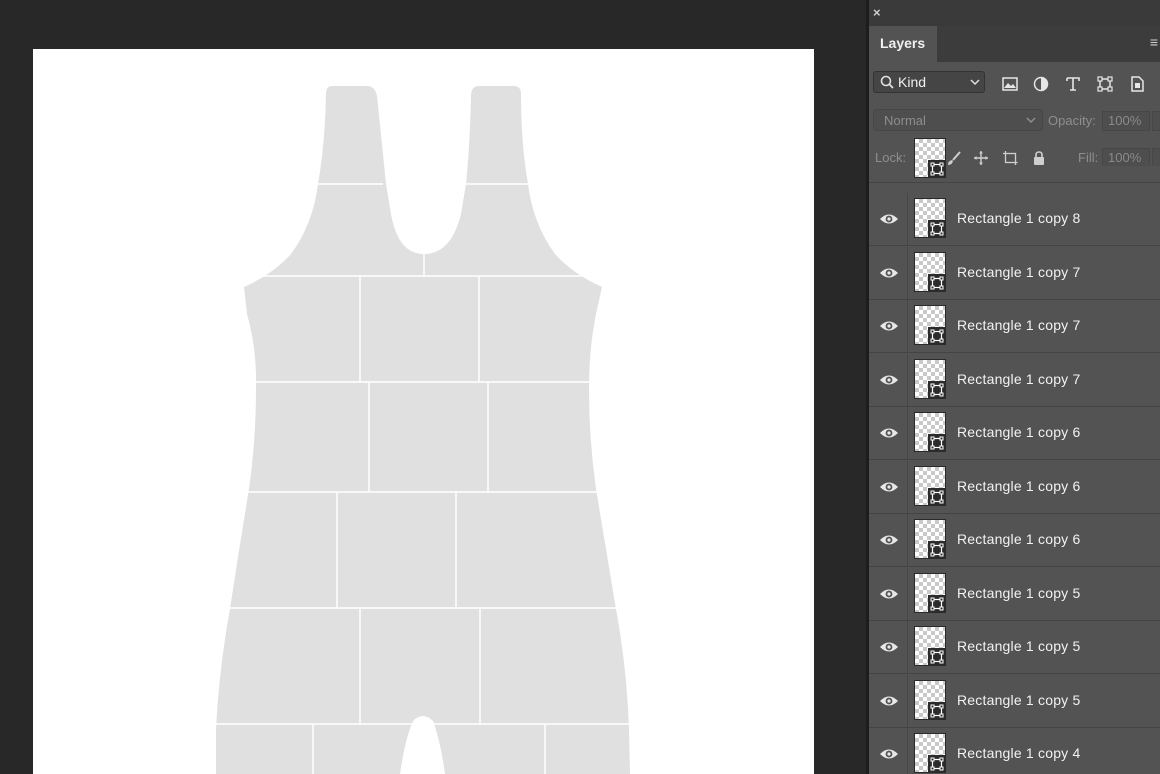 The width and height of the screenshot is (1160, 774). Describe the element at coordinates (929, 82) in the screenshot. I see `filter-kind-dropdown: Kind` at that location.